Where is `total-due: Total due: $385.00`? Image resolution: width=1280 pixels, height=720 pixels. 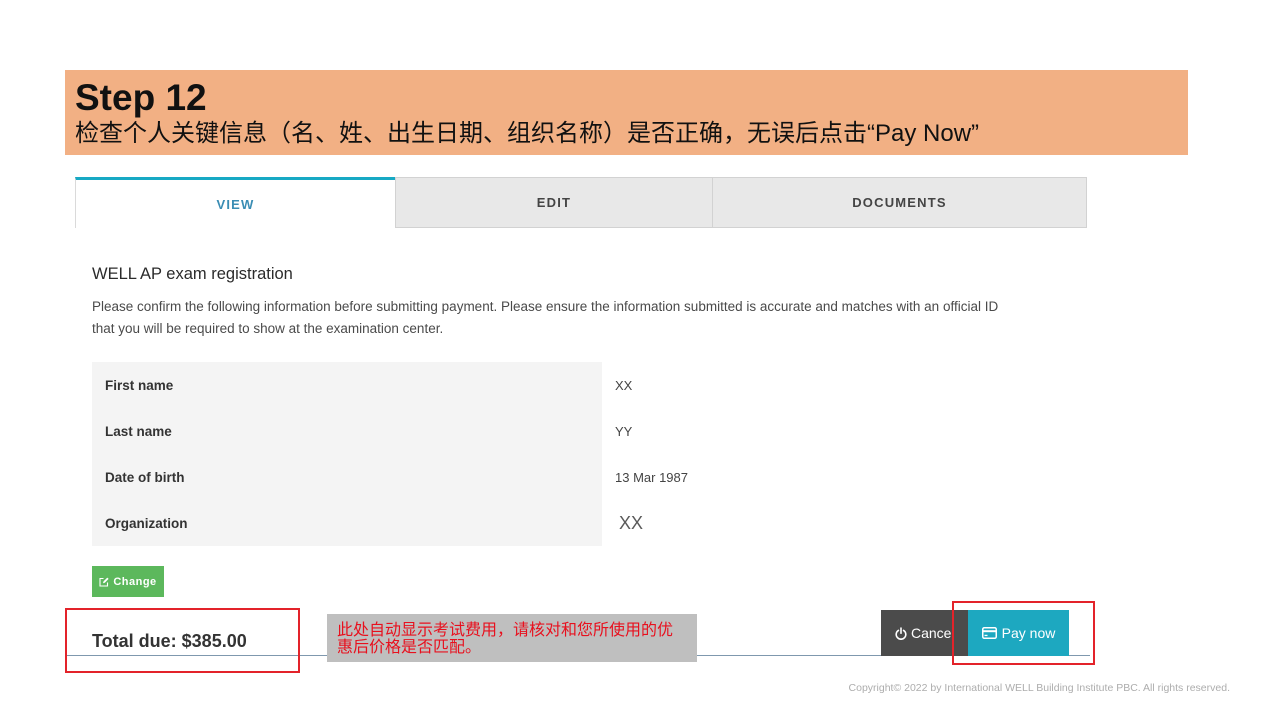
total-due: Total due: $385.00 is located at coordinates (169, 641).